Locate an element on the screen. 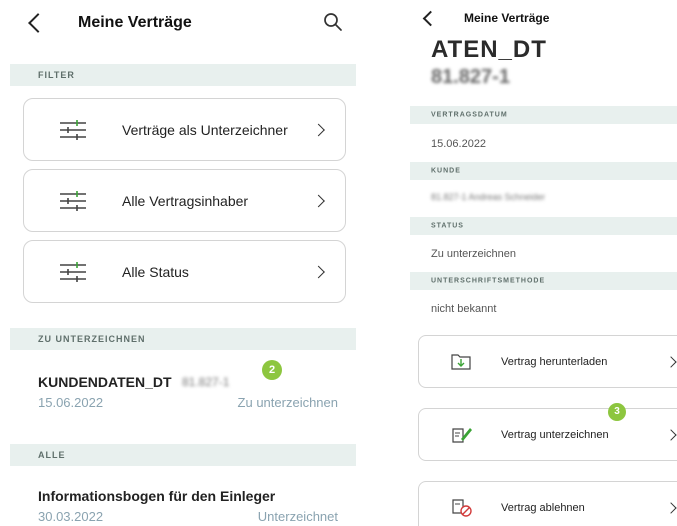  action-label: Vertrag herunterladen is located at coordinates (554, 361).